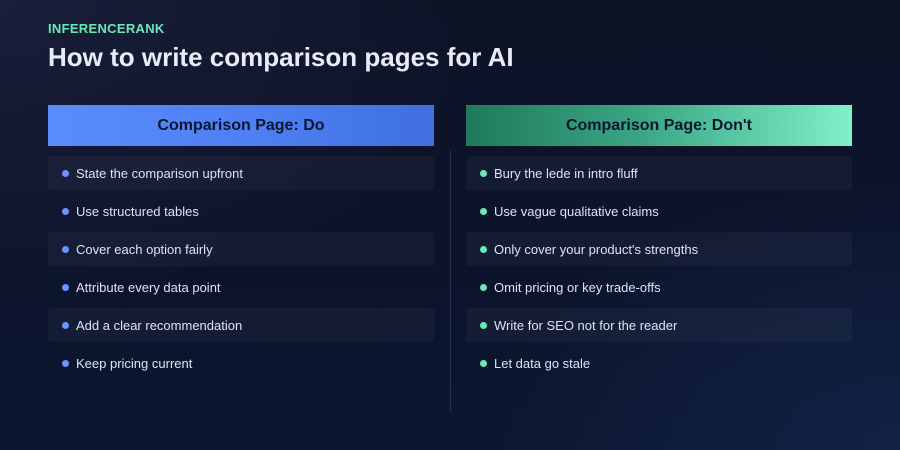 Image resolution: width=900 pixels, height=450 pixels. What do you see at coordinates (281, 57) in the screenshot?
I see `page-title: How to write comparison pages for AI` at bounding box center [281, 57].